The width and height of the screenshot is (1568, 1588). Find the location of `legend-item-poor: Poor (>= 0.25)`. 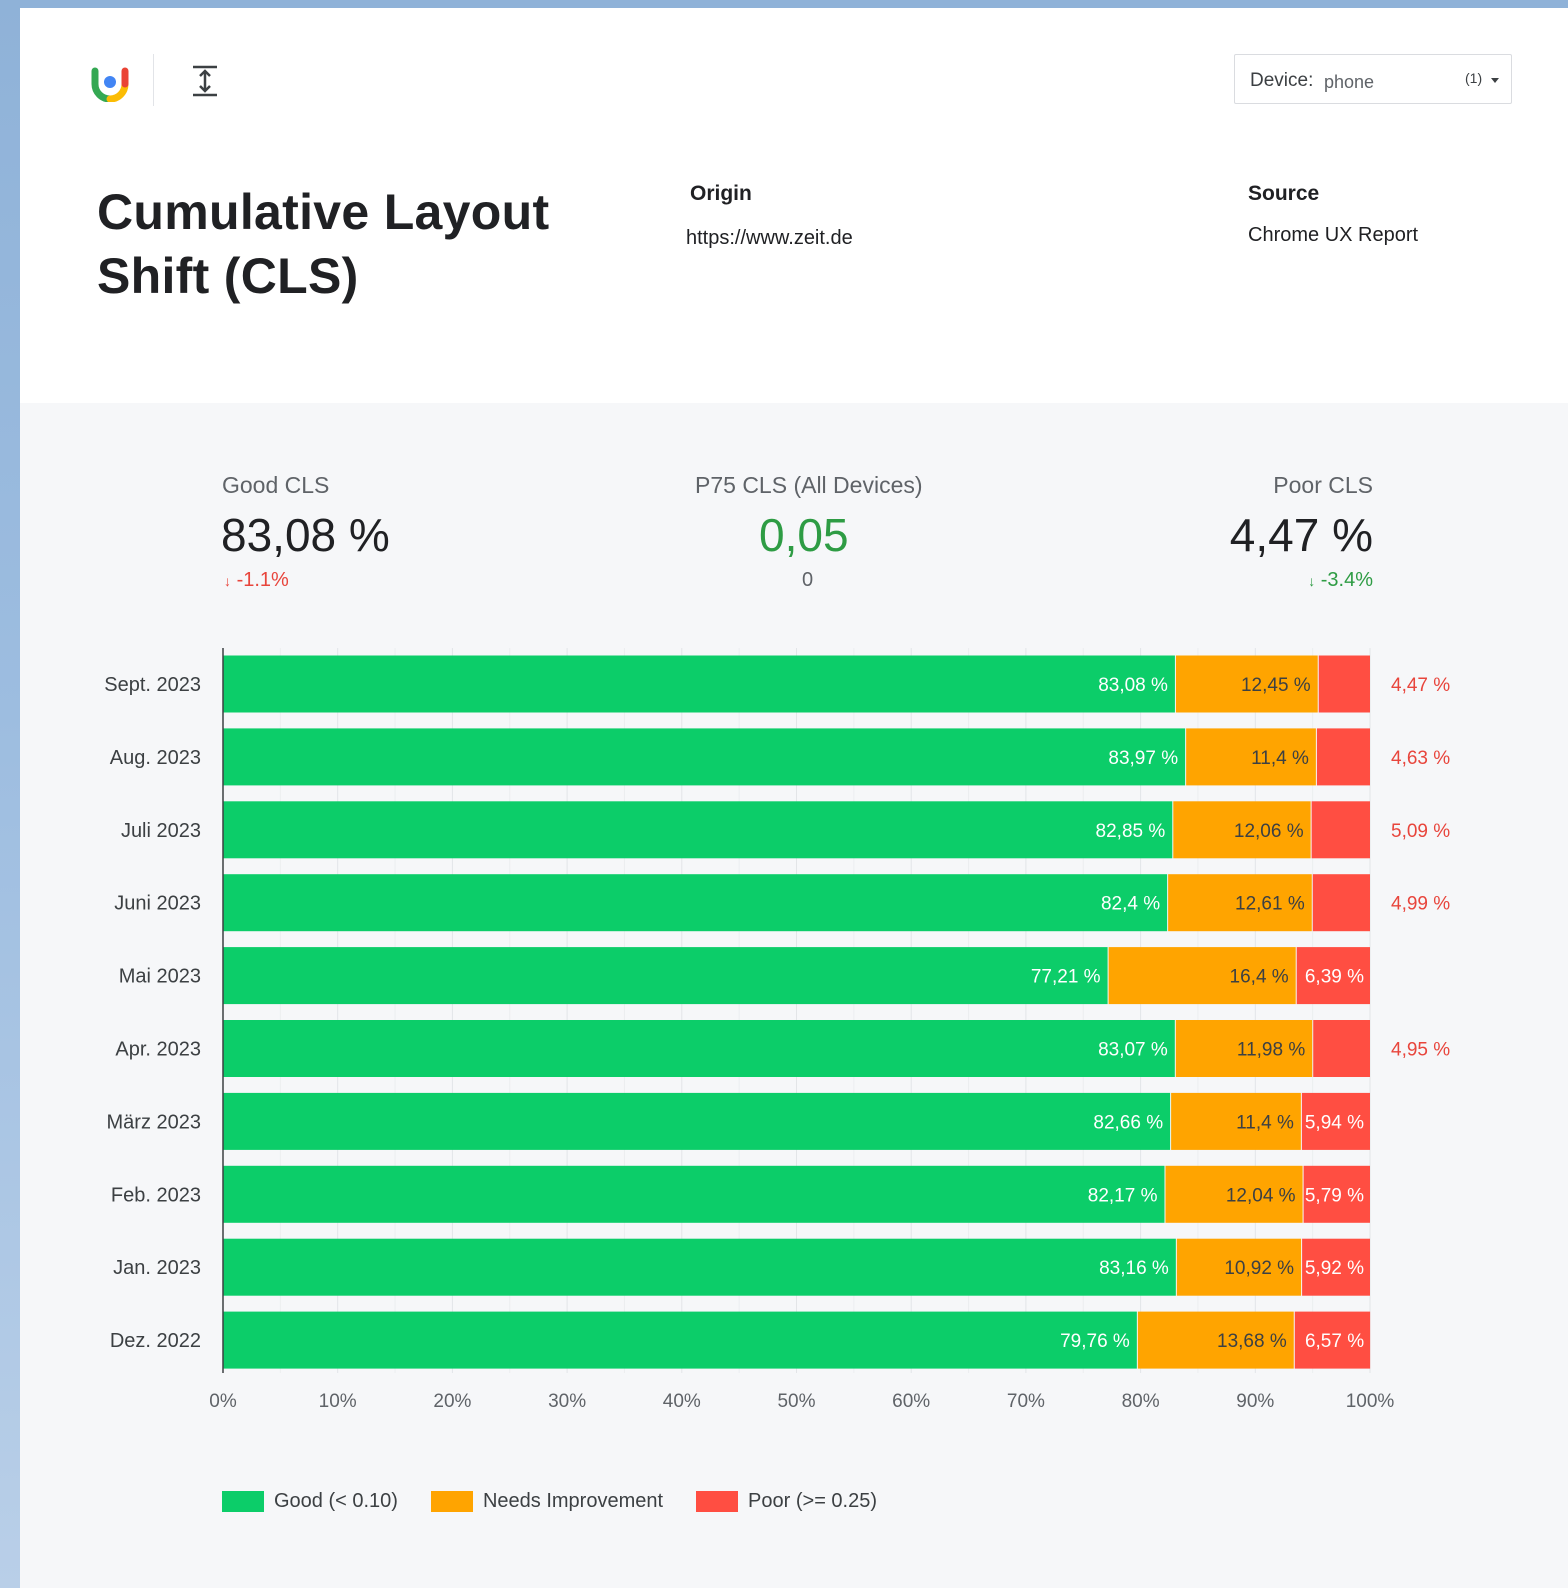

legend-item-poor: Poor (>= 0.25) is located at coordinates (786, 1501).